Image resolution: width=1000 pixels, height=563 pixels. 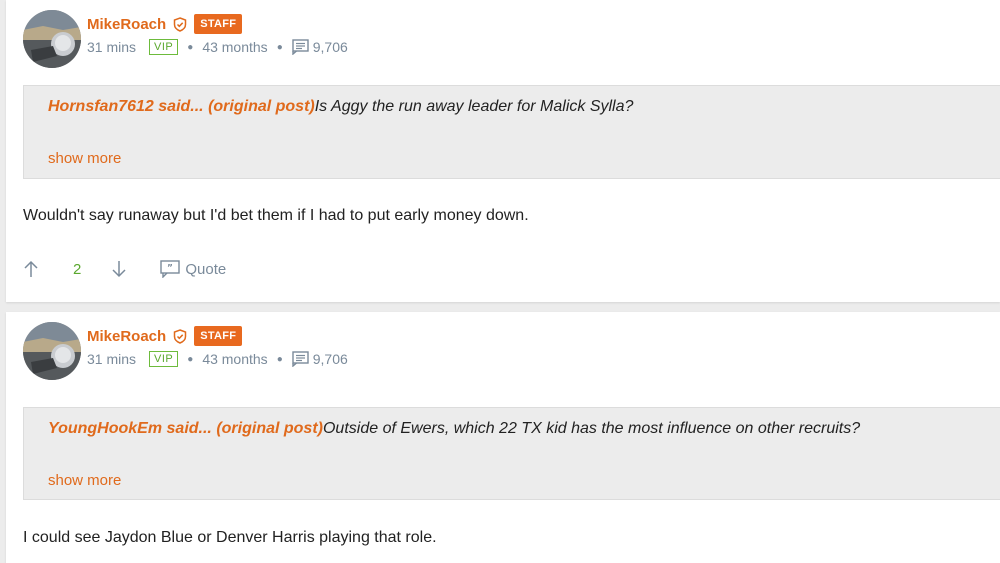 I want to click on post-actions: 2 ” Quote, so click(x=124, y=269).